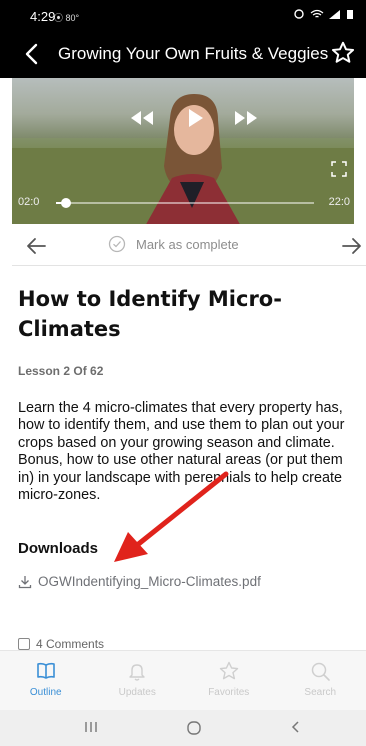 The image size is (366, 746). I want to click on tab-search-label: Search, so click(320, 692).